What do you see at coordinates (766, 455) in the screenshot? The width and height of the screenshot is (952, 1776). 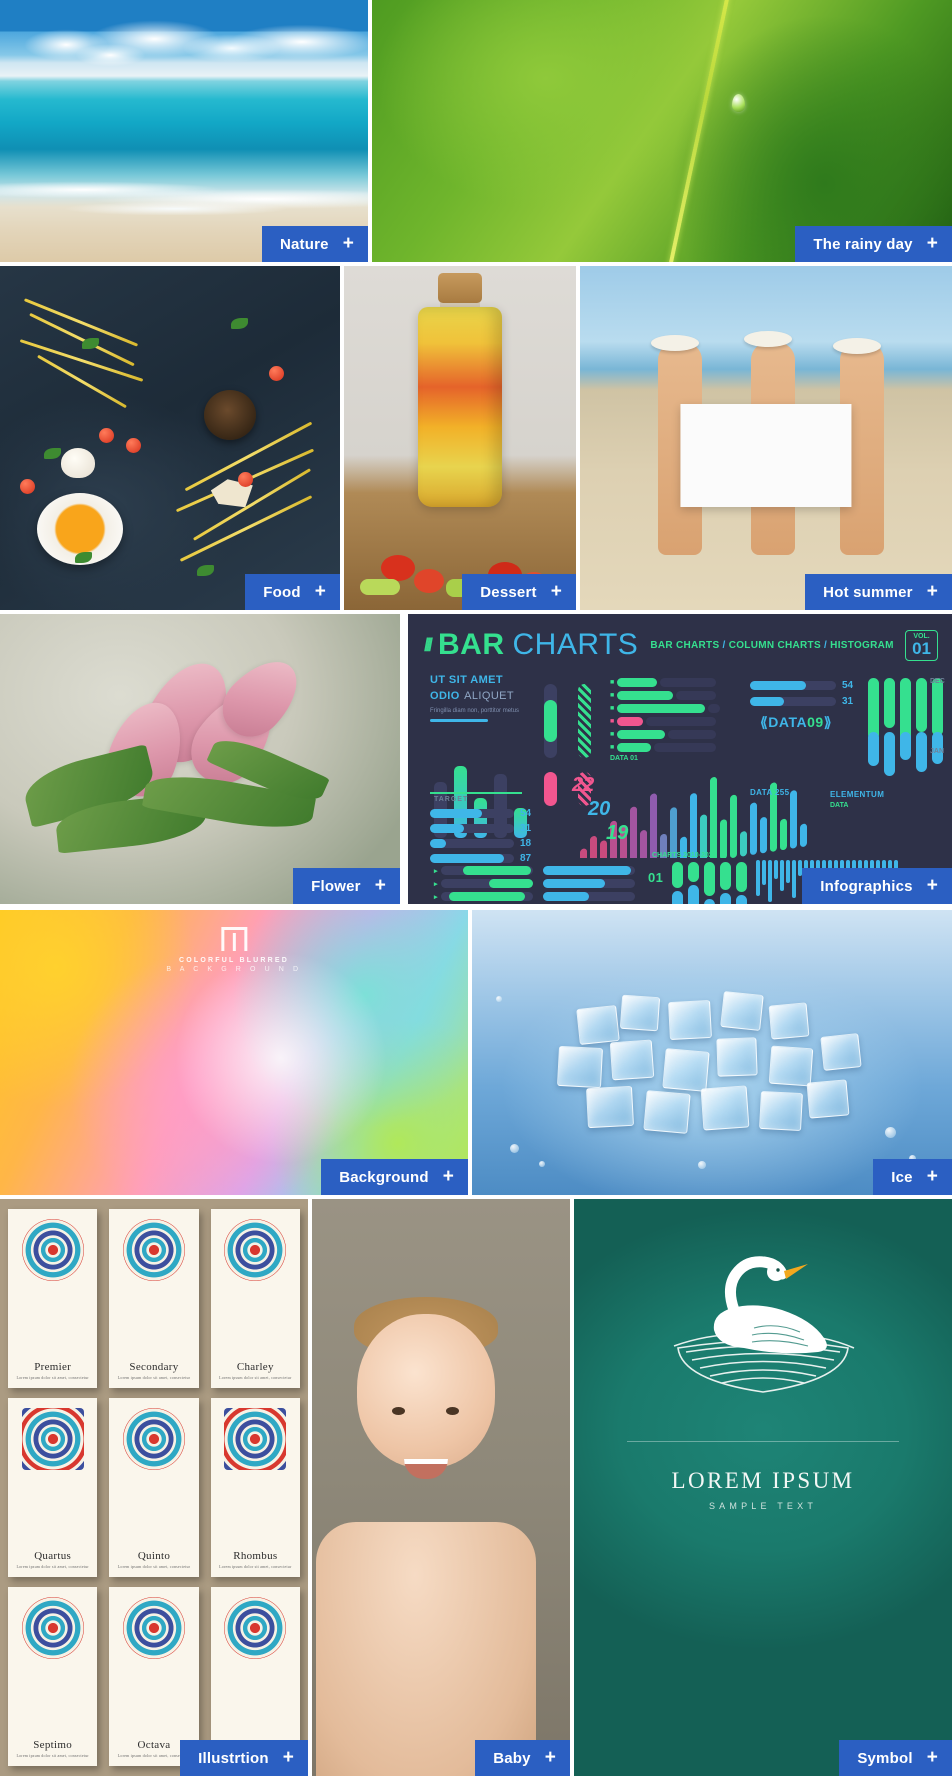 I see `blank-banner` at bounding box center [766, 455].